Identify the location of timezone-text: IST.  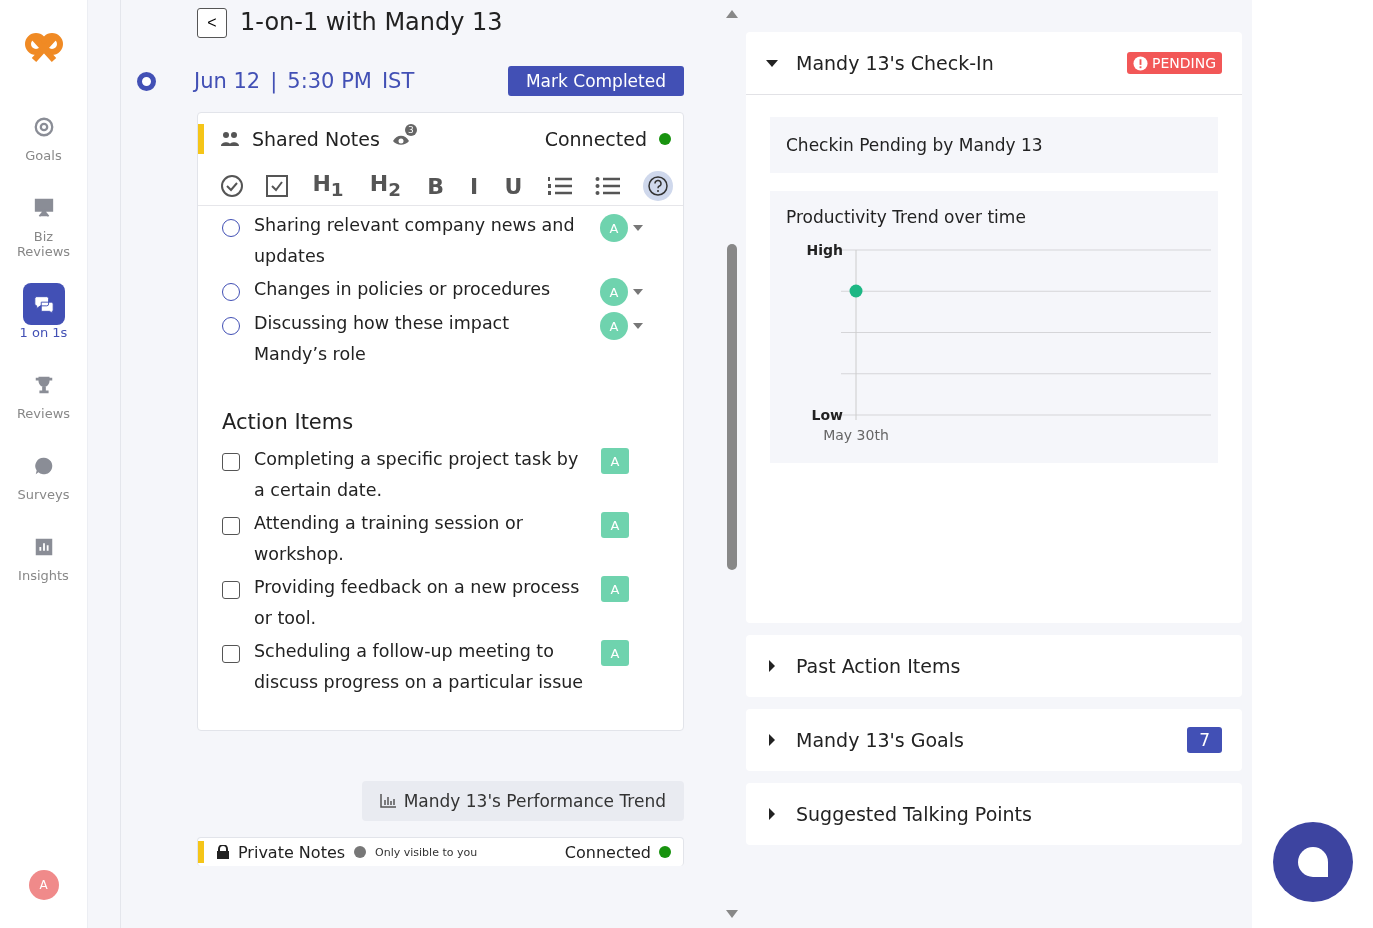
(398, 81).